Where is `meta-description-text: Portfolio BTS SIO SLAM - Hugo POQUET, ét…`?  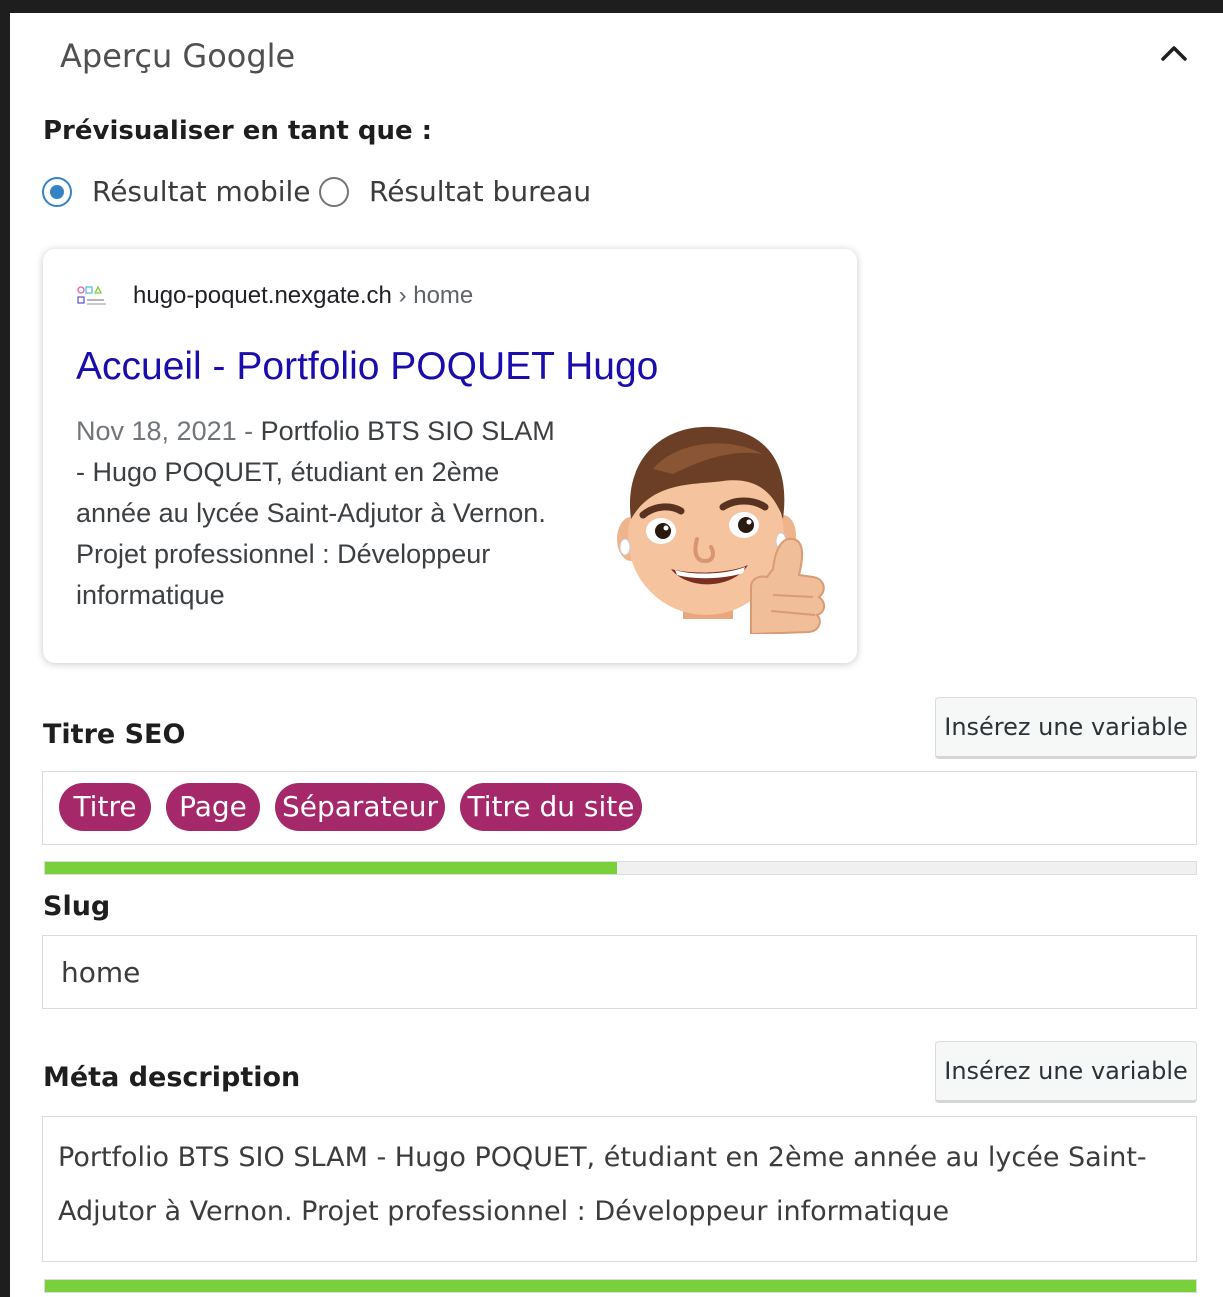 meta-description-text: Portfolio BTS SIO SLAM - Hugo POQUET, ét… is located at coordinates (602, 1184).